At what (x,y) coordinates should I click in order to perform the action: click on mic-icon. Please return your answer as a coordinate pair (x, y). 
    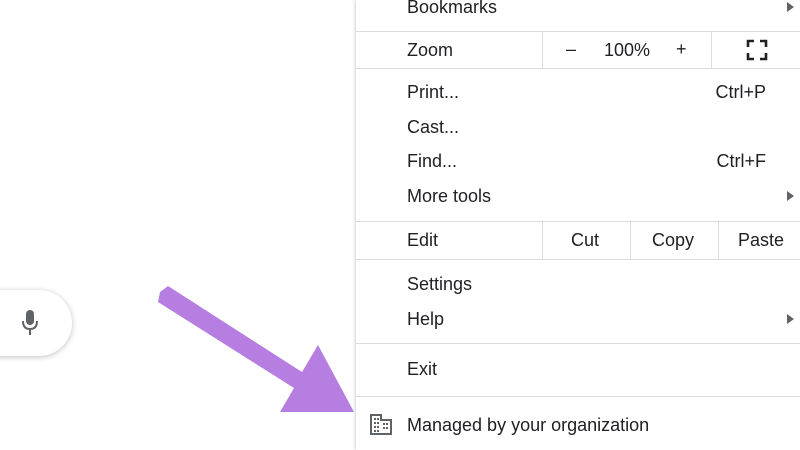
    Looking at the image, I should click on (30, 323).